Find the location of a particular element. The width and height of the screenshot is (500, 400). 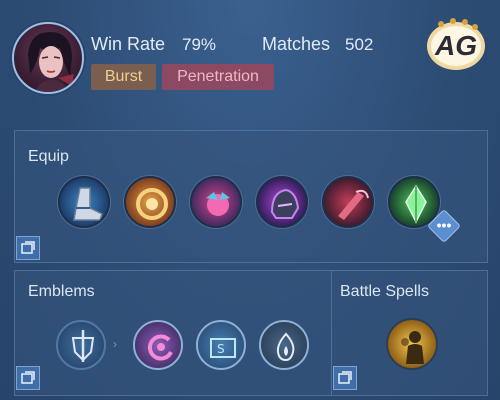

chevron-right-icon: › is located at coordinates (115, 344).